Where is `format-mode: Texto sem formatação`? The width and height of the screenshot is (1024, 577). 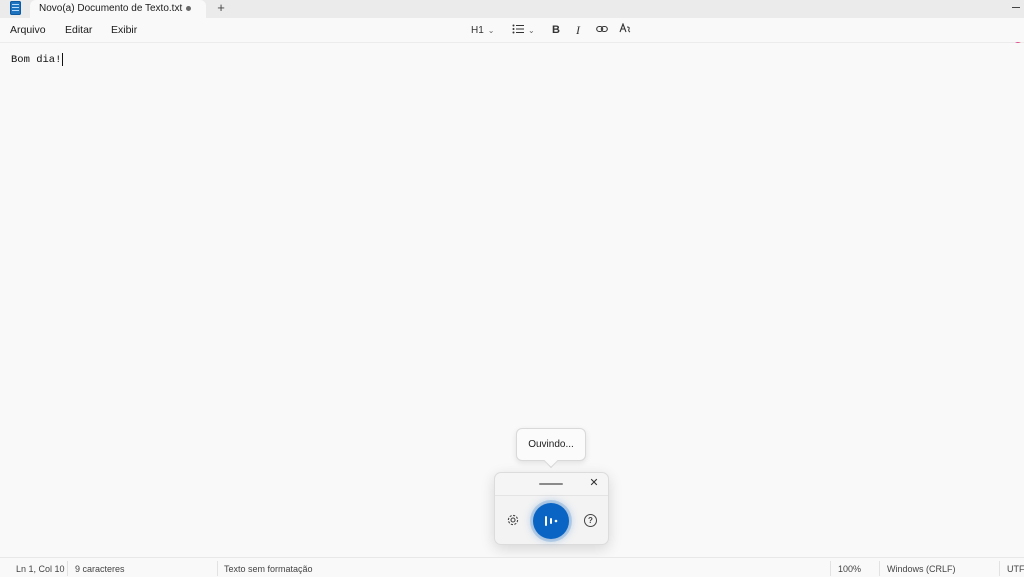 format-mode: Texto sem formatação is located at coordinates (268, 569).